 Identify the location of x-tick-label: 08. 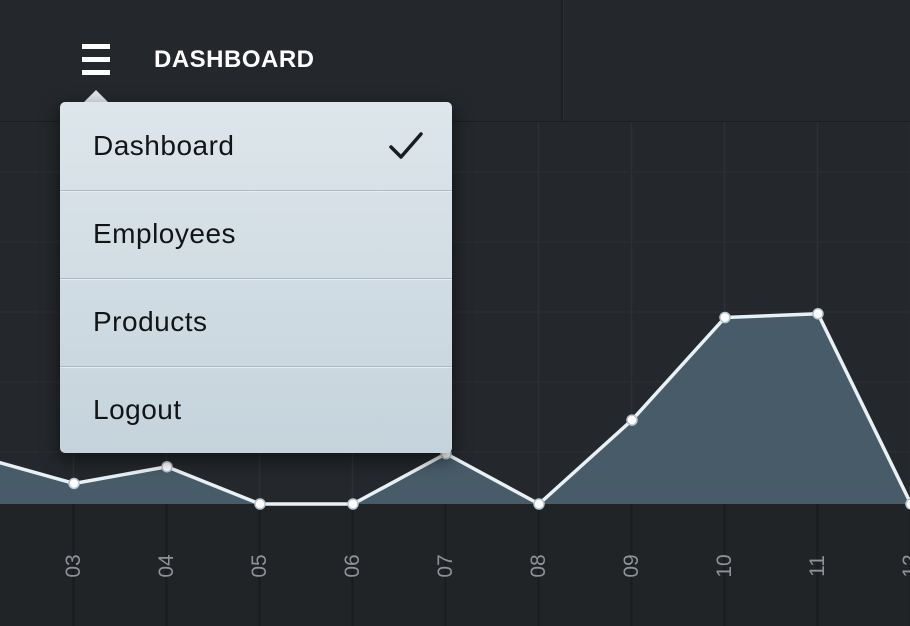
(538, 566).